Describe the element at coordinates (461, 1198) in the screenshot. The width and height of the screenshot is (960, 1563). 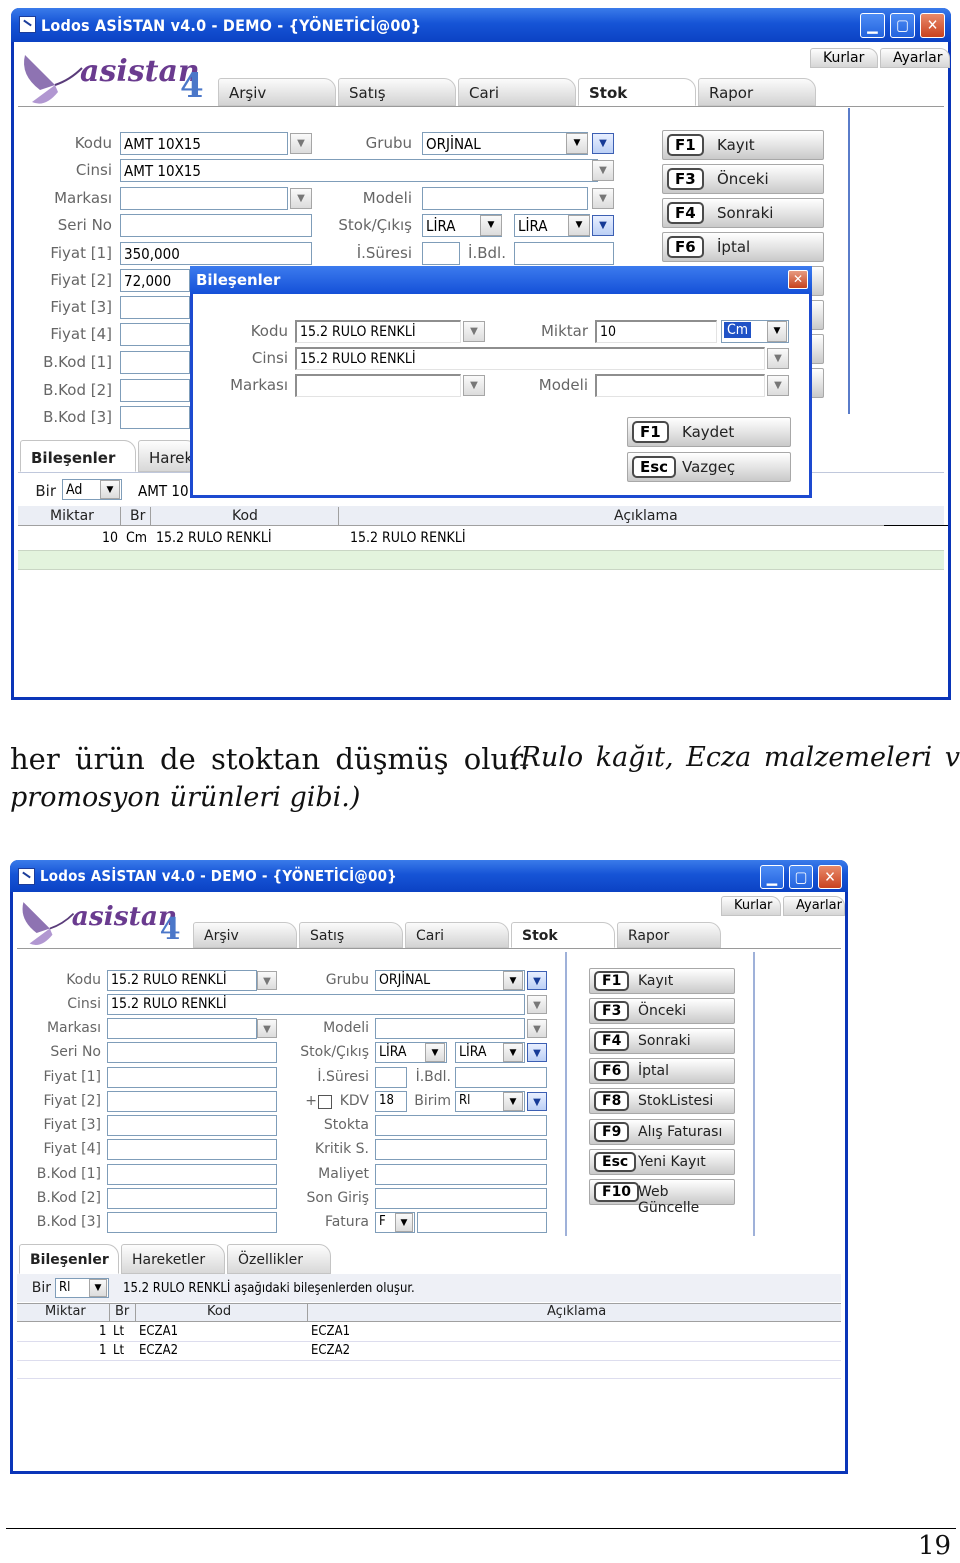
I see `son-giris-input` at that location.